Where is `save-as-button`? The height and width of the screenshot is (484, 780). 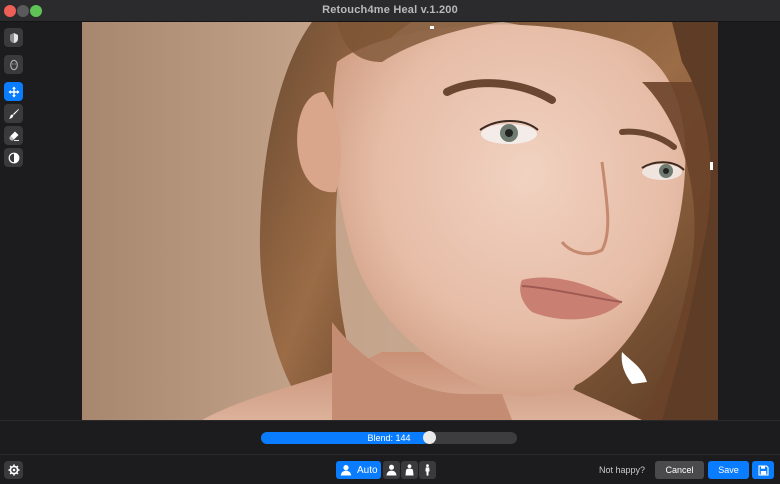 save-as-button is located at coordinates (763, 470).